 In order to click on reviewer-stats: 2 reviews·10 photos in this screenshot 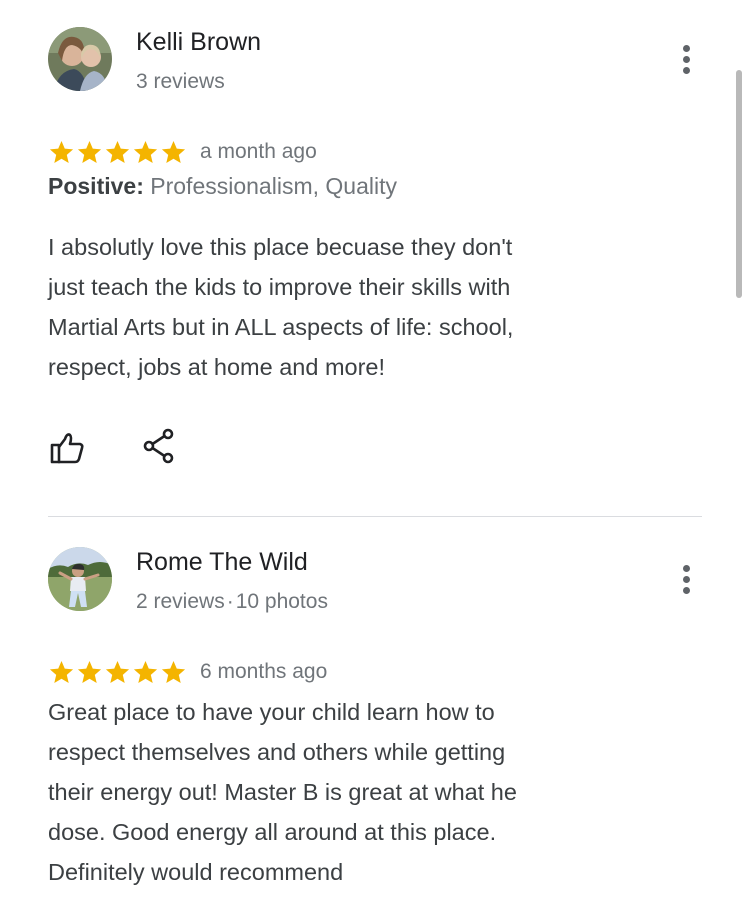, I will do `click(232, 602)`.